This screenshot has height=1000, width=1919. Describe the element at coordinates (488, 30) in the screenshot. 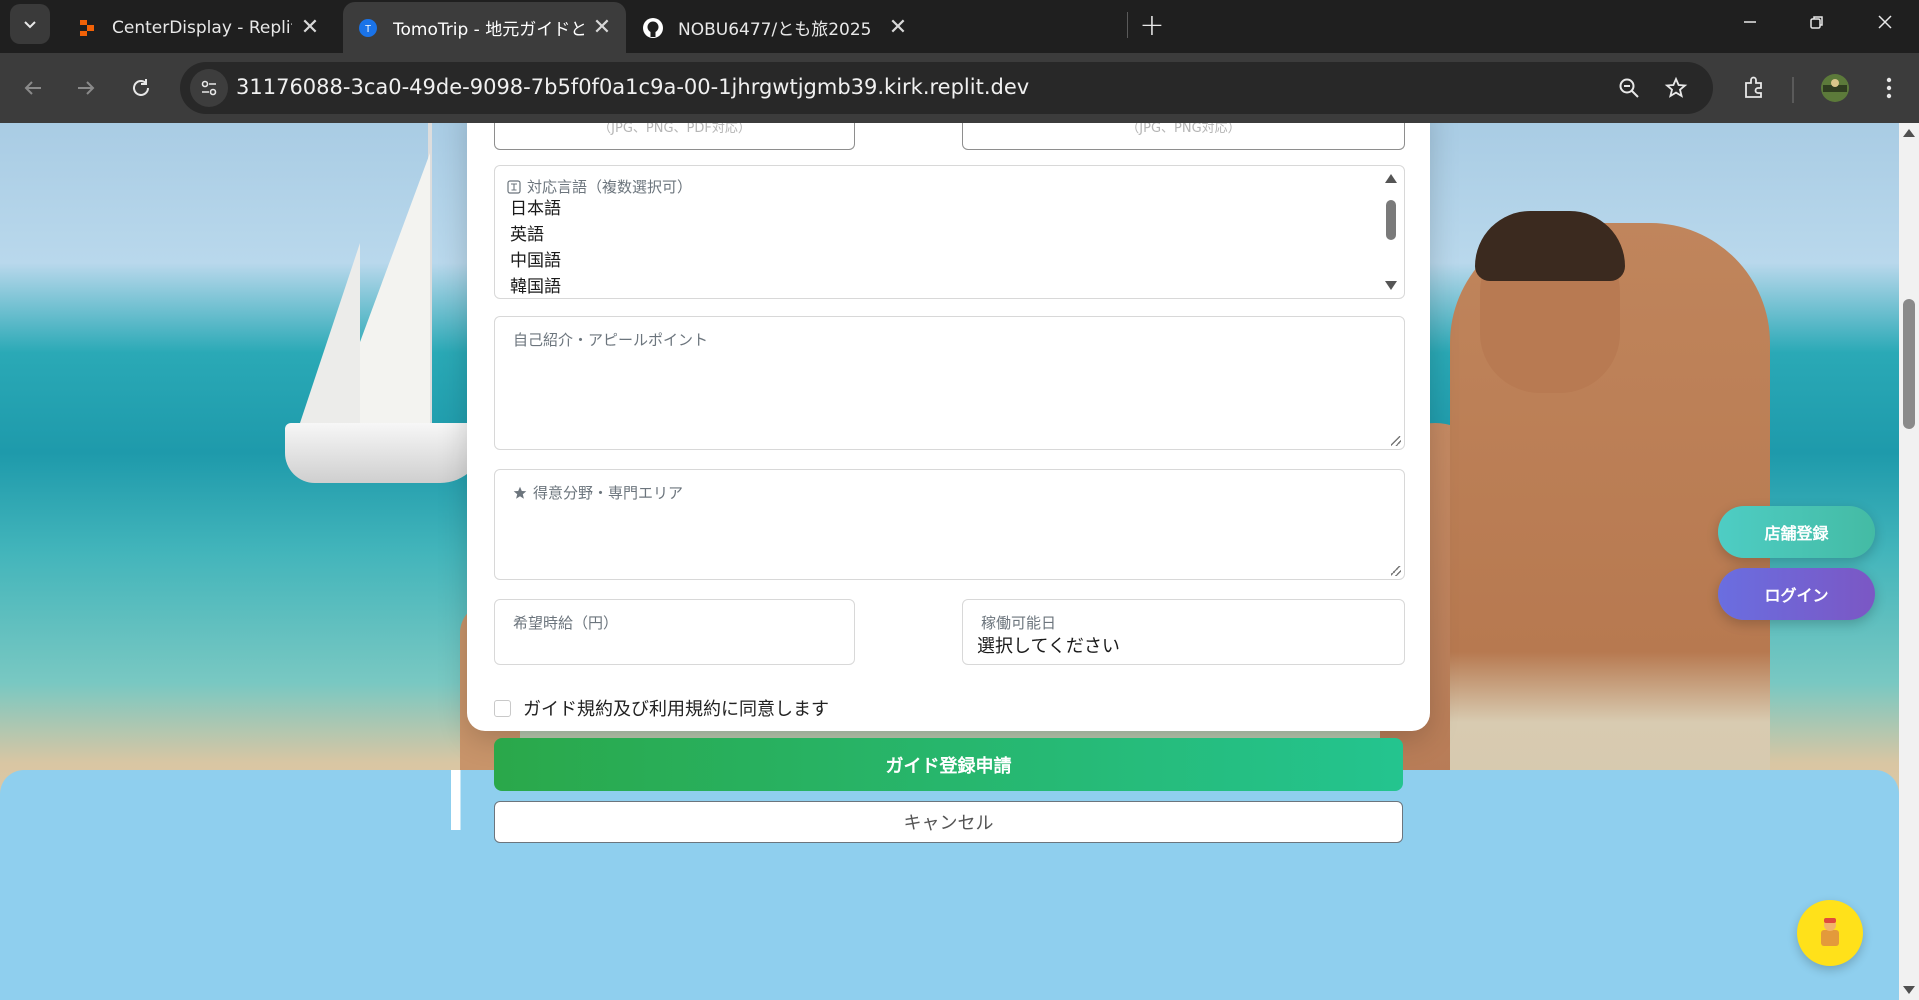

I see `tab-title: TomoTrip - 地元ガイドと特別な旅` at that location.